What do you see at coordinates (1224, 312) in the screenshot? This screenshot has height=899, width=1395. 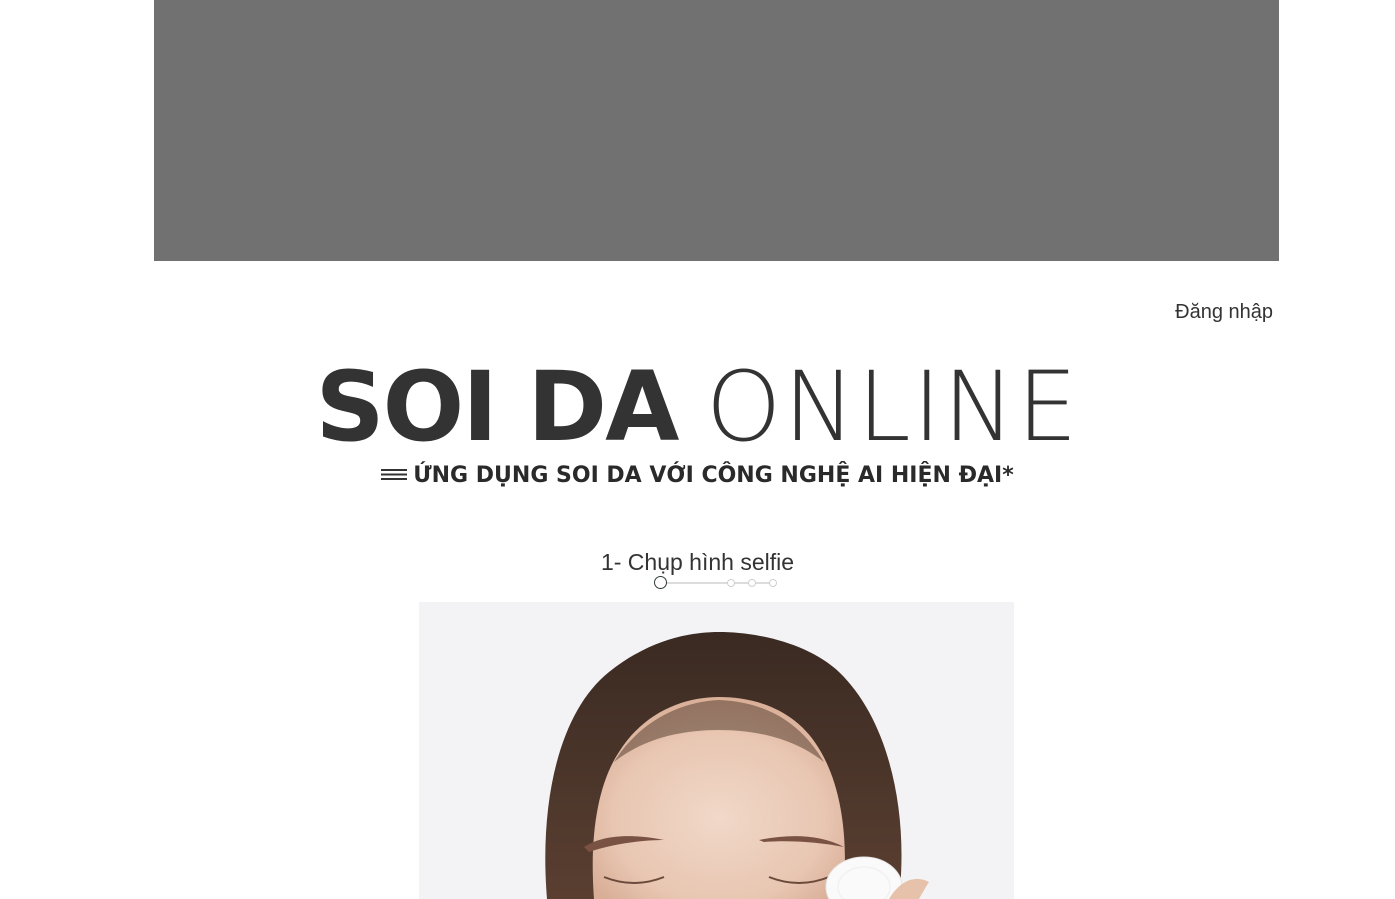 I see `login-link: Đăng nhập` at bounding box center [1224, 312].